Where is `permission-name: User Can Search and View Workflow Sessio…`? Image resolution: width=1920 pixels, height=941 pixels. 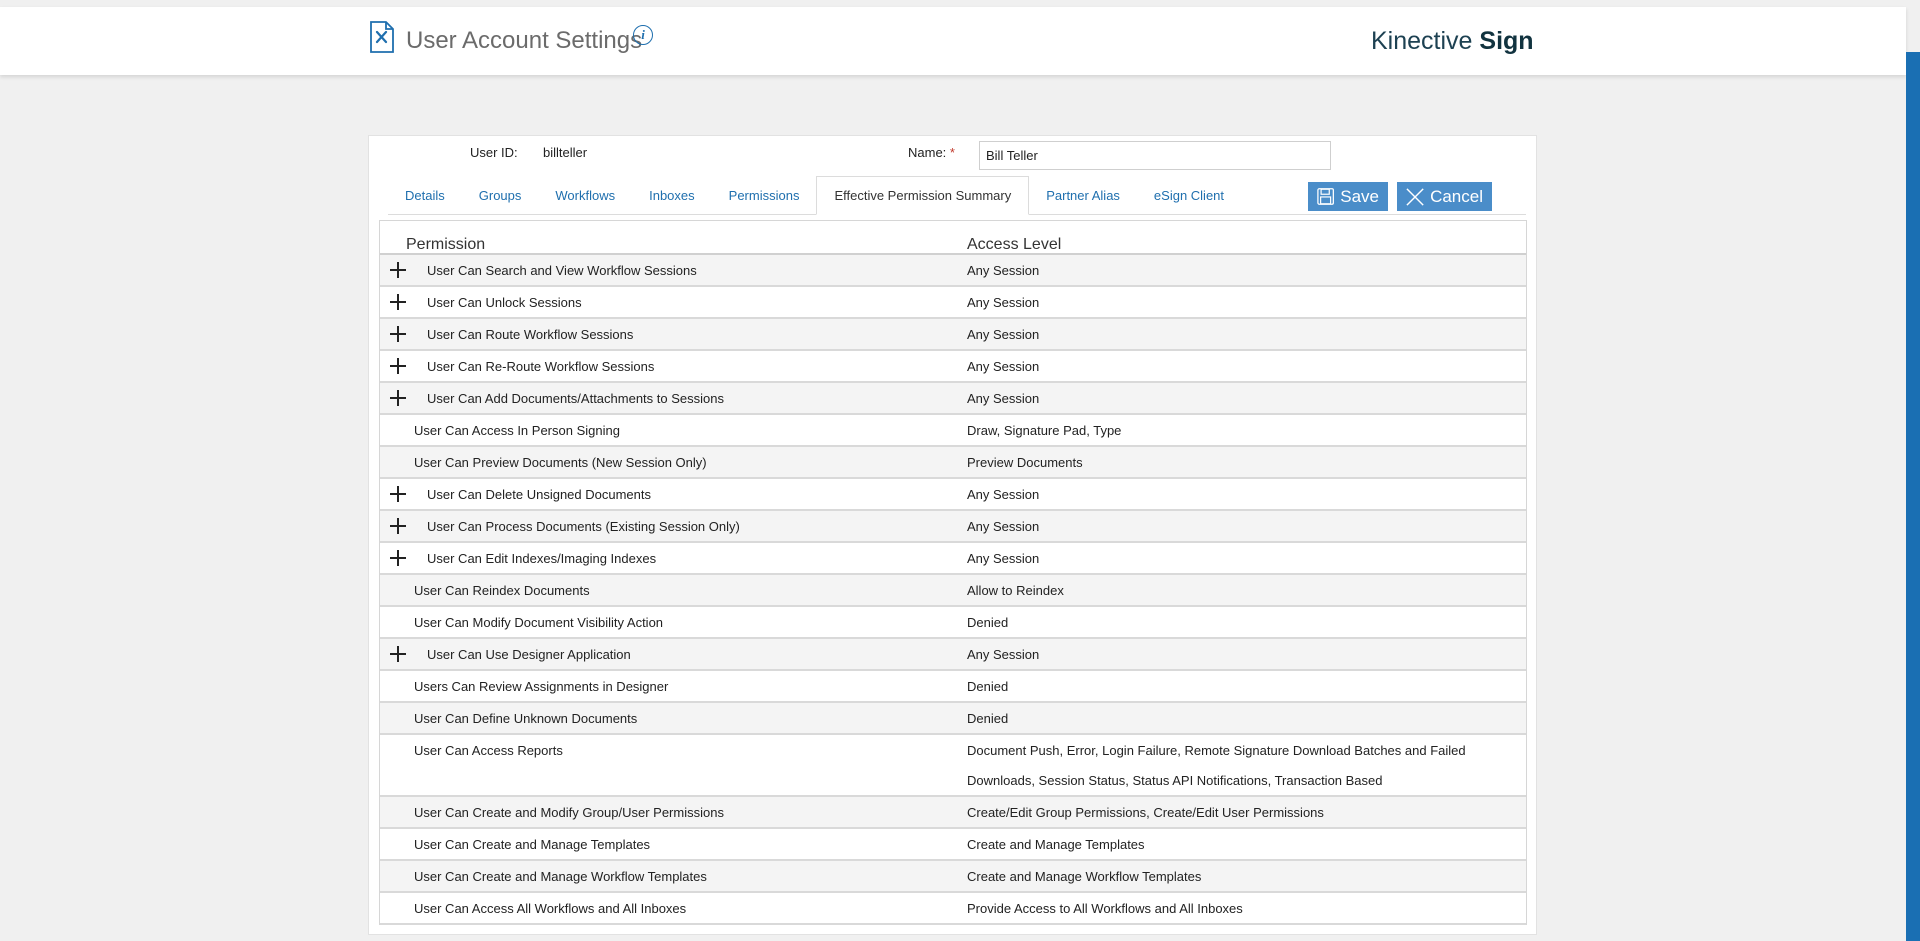
permission-name: User Can Search and View Workflow Sessio… is located at coordinates (562, 270).